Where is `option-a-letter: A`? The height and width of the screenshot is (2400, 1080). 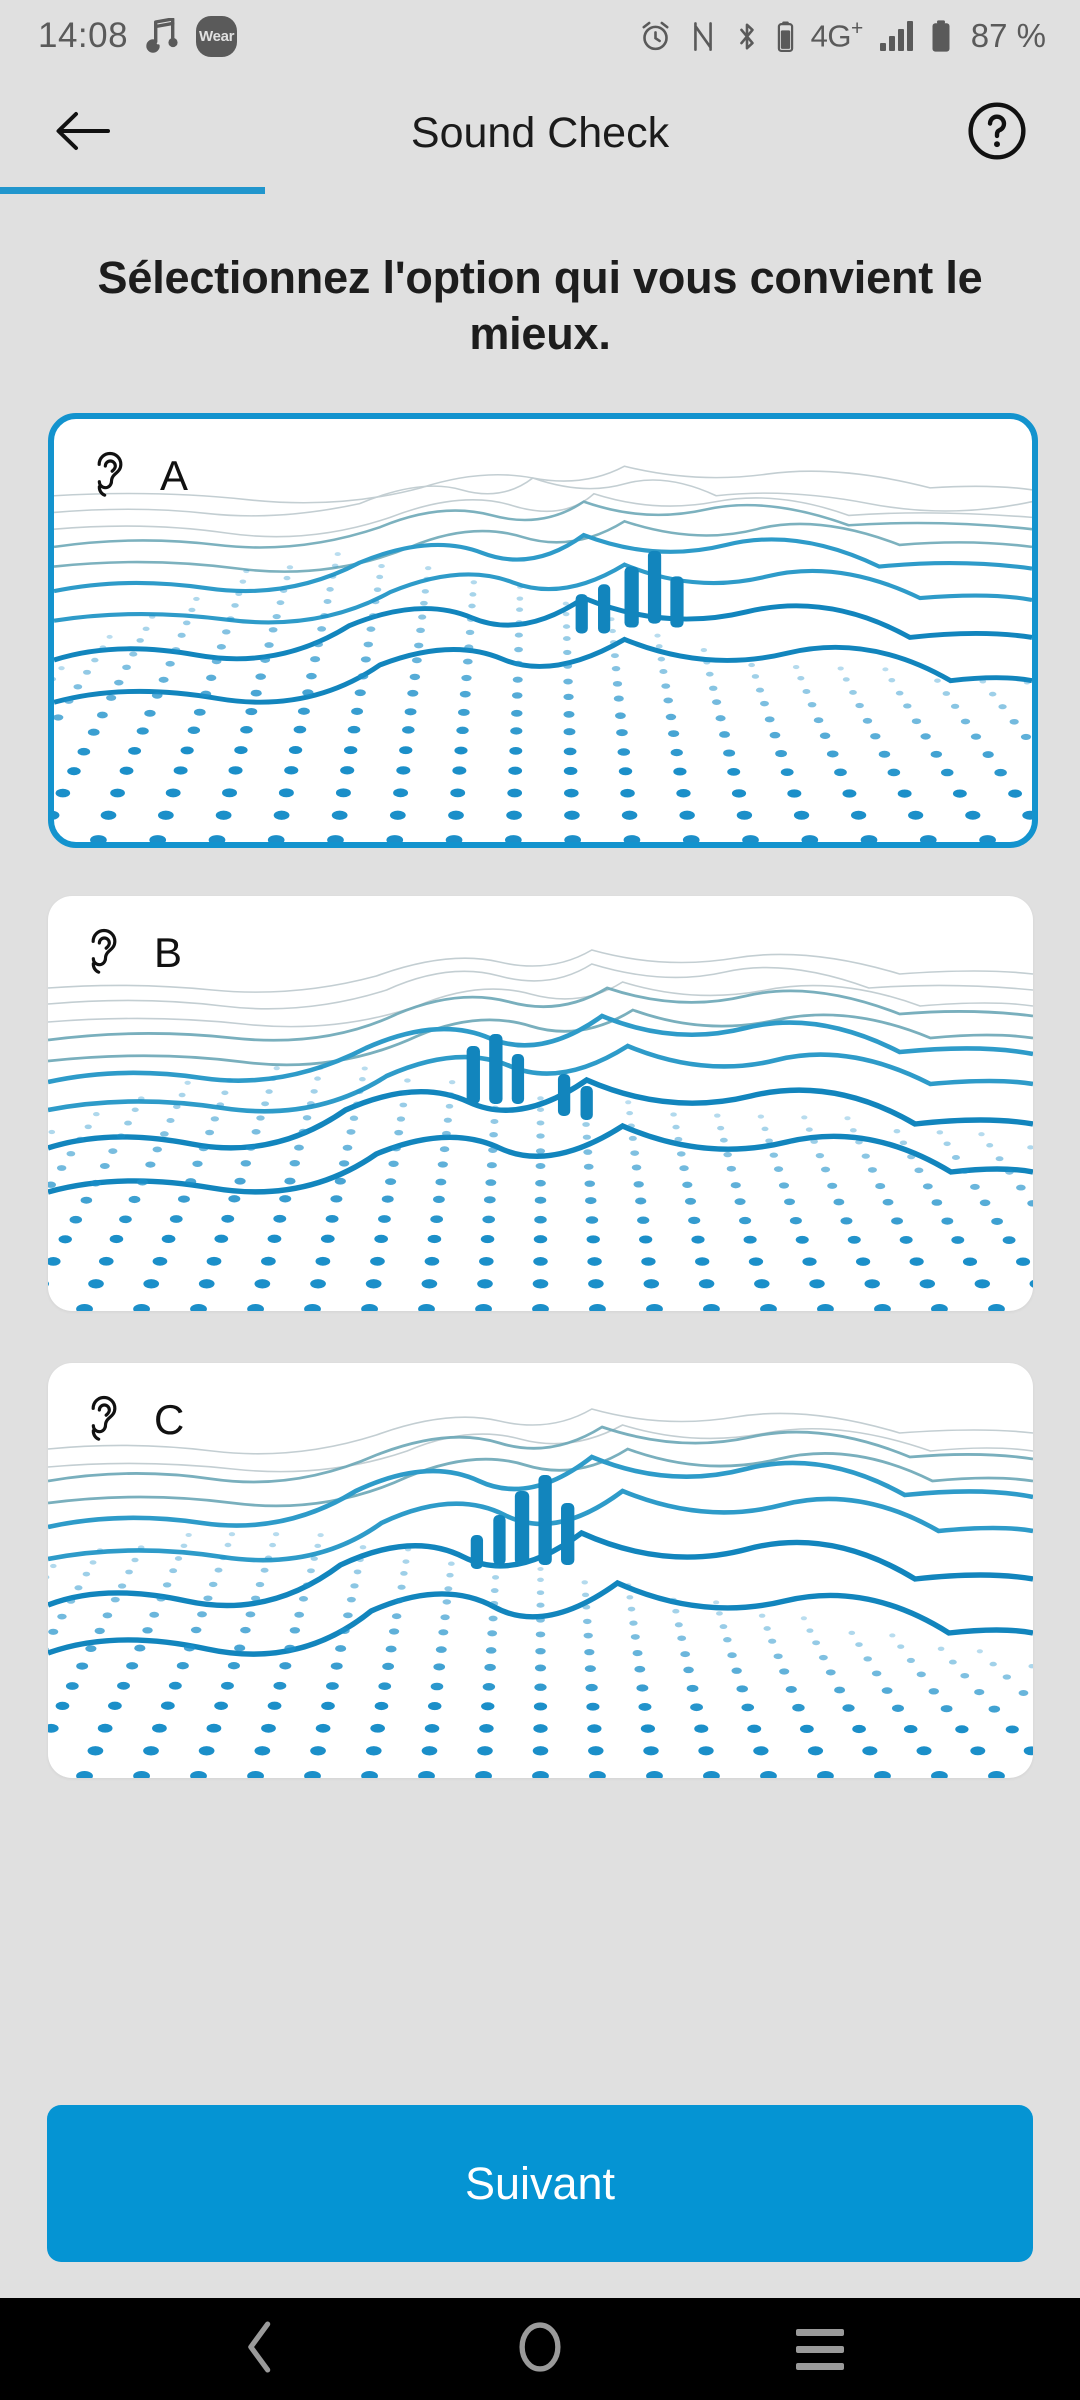 option-a-letter: A is located at coordinates (174, 475).